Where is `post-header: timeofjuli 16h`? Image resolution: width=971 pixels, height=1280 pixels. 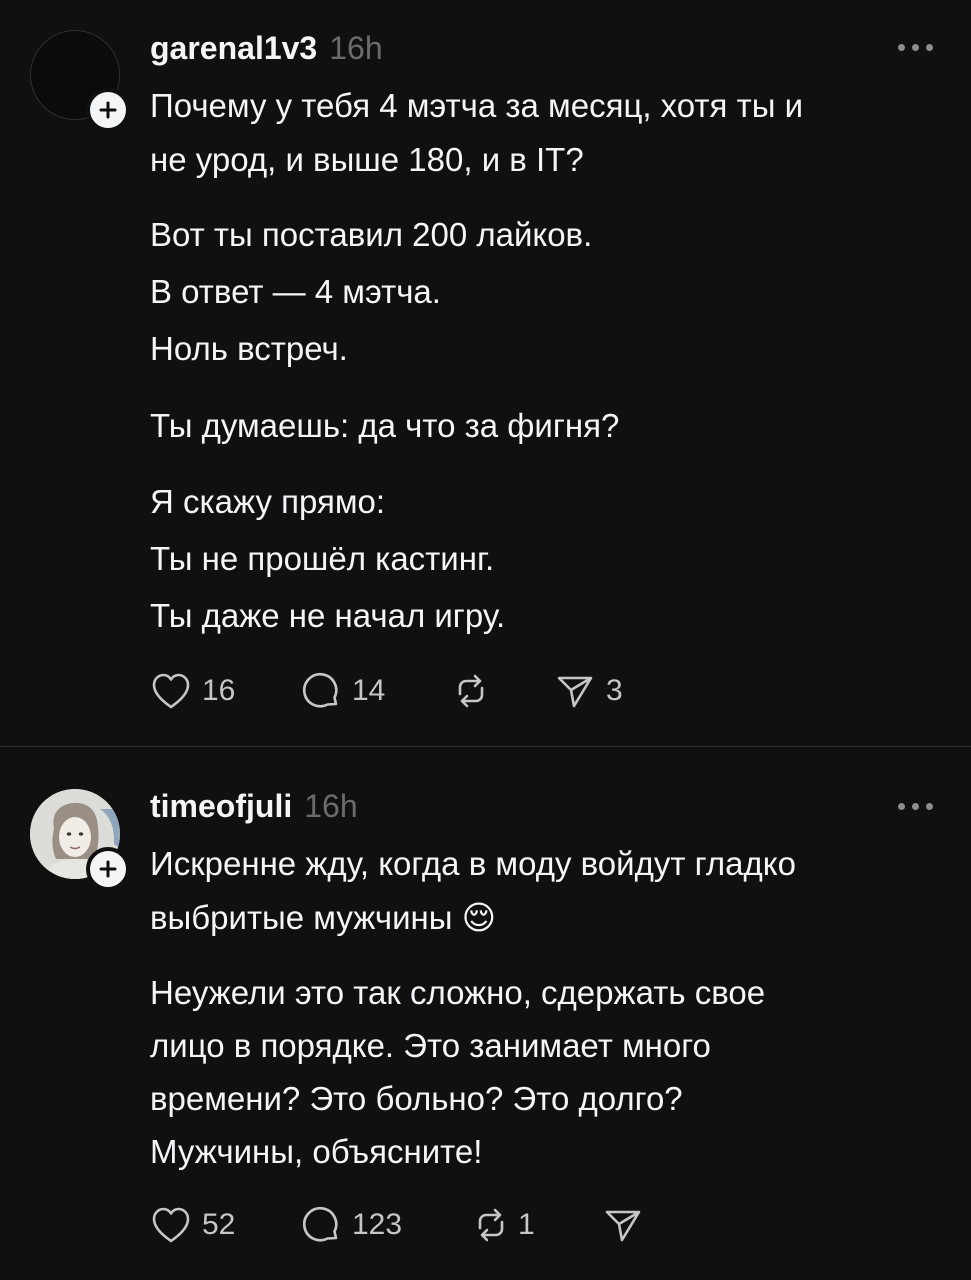 post-header: timeofjuli 16h is located at coordinates (254, 806).